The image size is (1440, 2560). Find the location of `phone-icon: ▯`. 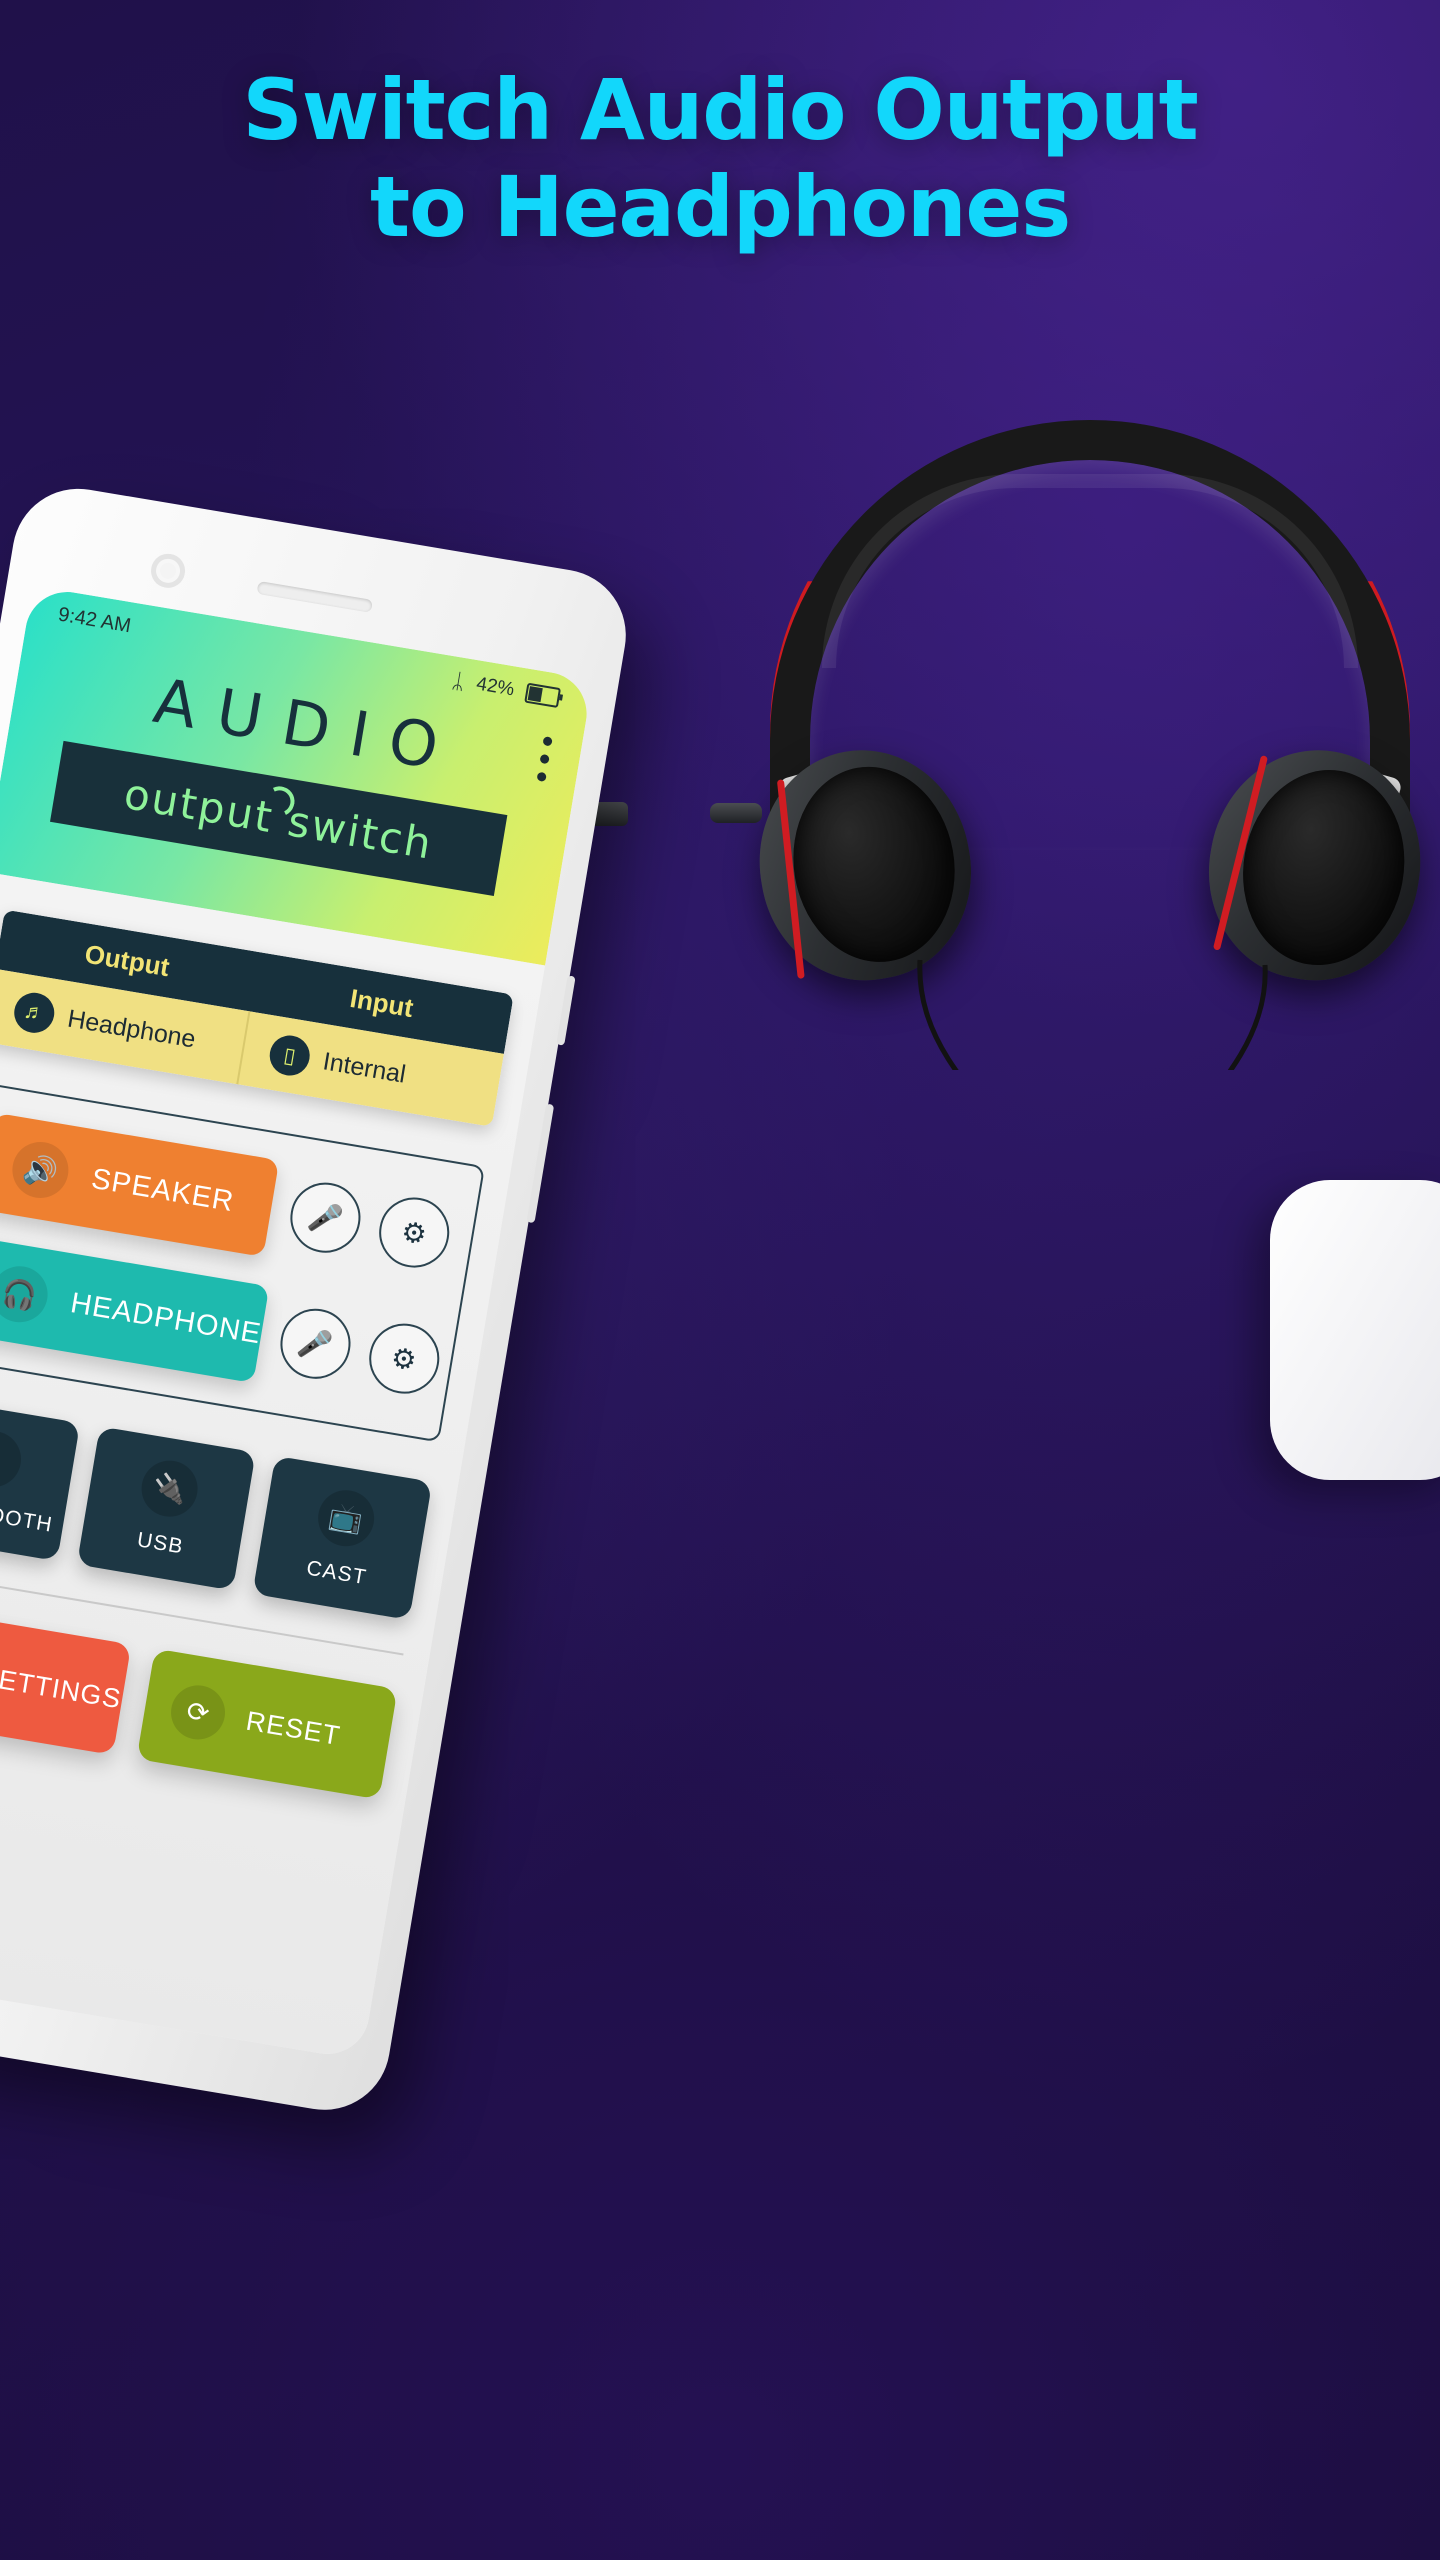

phone-icon: ▯ is located at coordinates (289, 1055).